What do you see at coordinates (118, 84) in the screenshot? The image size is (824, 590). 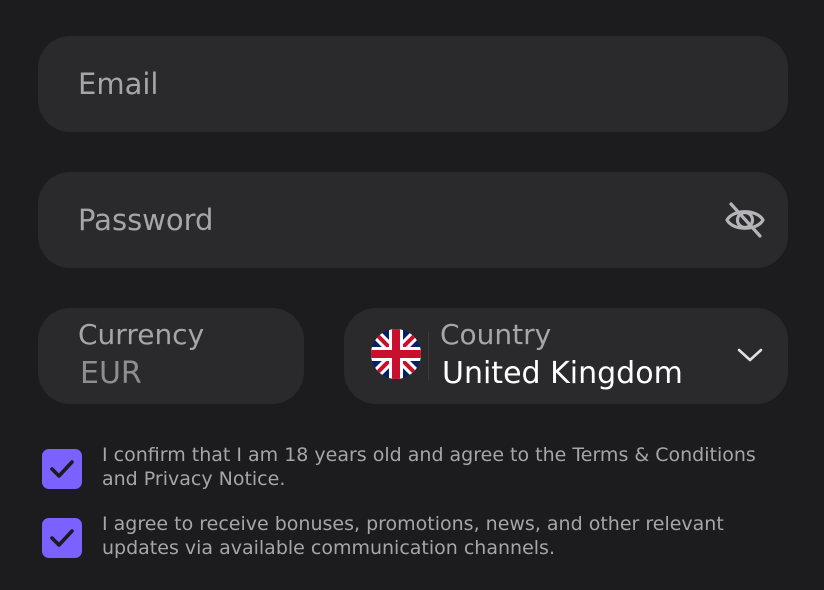 I see `email-placeholder: Email` at bounding box center [118, 84].